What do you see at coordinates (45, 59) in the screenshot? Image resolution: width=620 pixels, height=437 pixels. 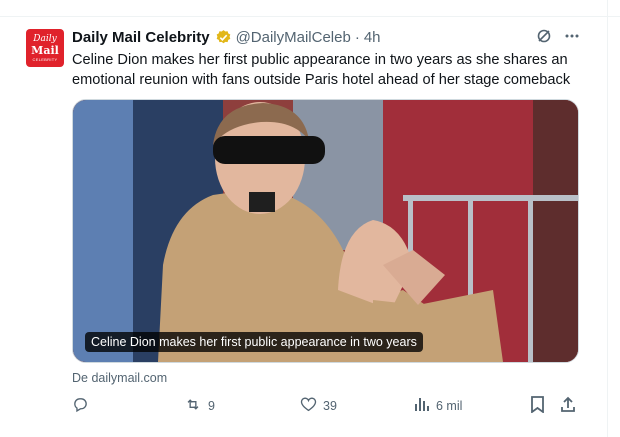 I see `avatar-line3: CELEBRITY` at bounding box center [45, 59].